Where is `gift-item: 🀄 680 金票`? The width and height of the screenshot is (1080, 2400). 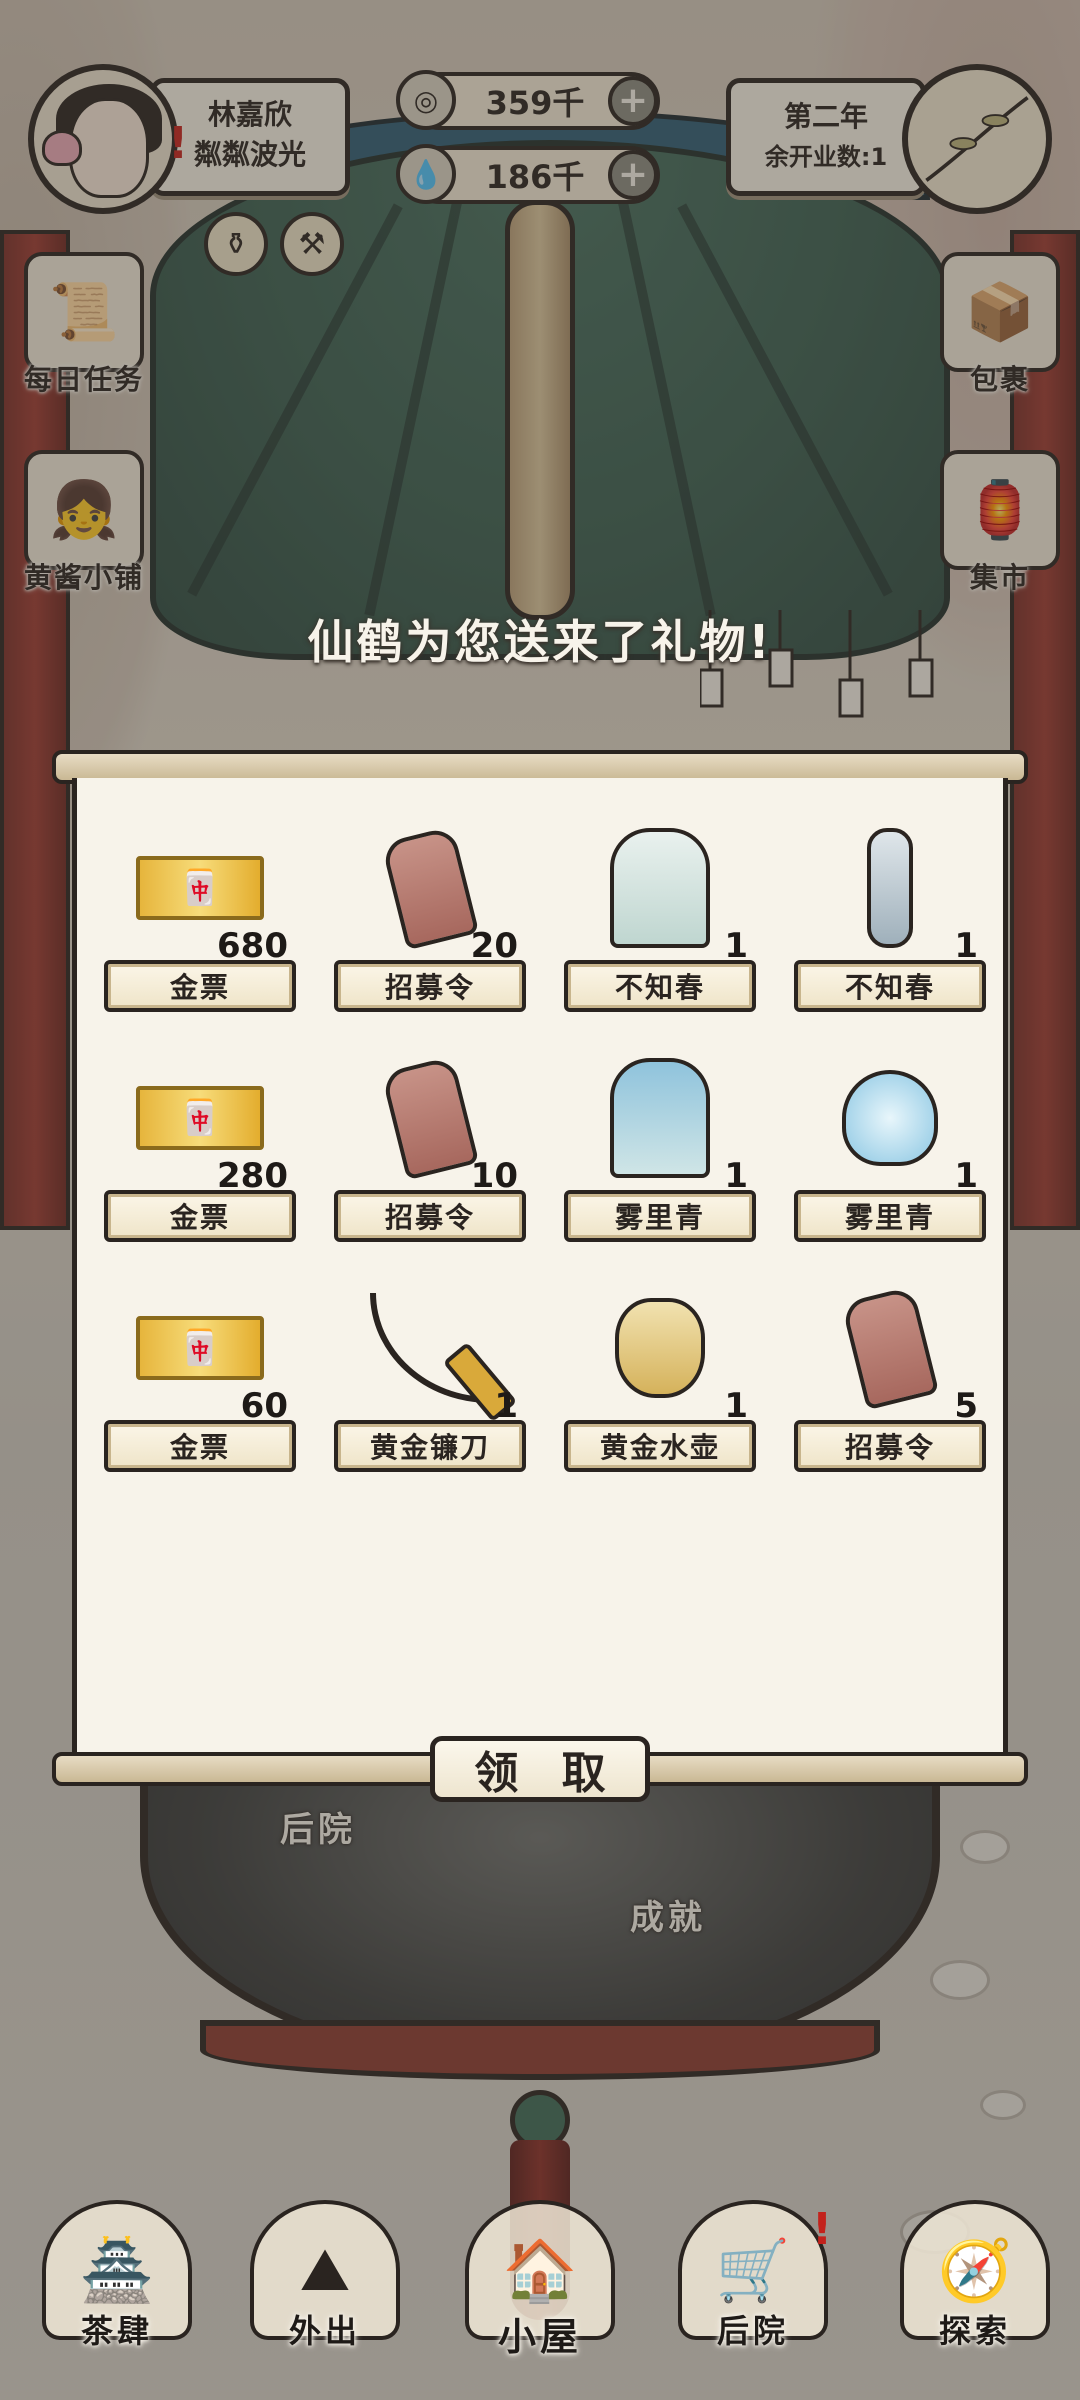 gift-item: 🀄 680 金票 is located at coordinates (200, 920).